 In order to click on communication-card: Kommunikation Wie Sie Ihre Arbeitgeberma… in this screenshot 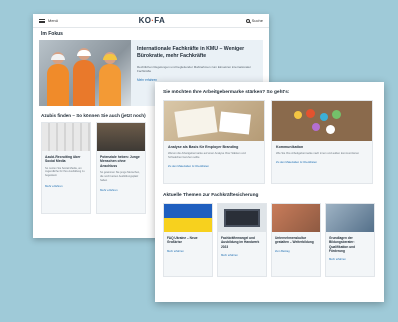, I will do `click(322, 142)`.